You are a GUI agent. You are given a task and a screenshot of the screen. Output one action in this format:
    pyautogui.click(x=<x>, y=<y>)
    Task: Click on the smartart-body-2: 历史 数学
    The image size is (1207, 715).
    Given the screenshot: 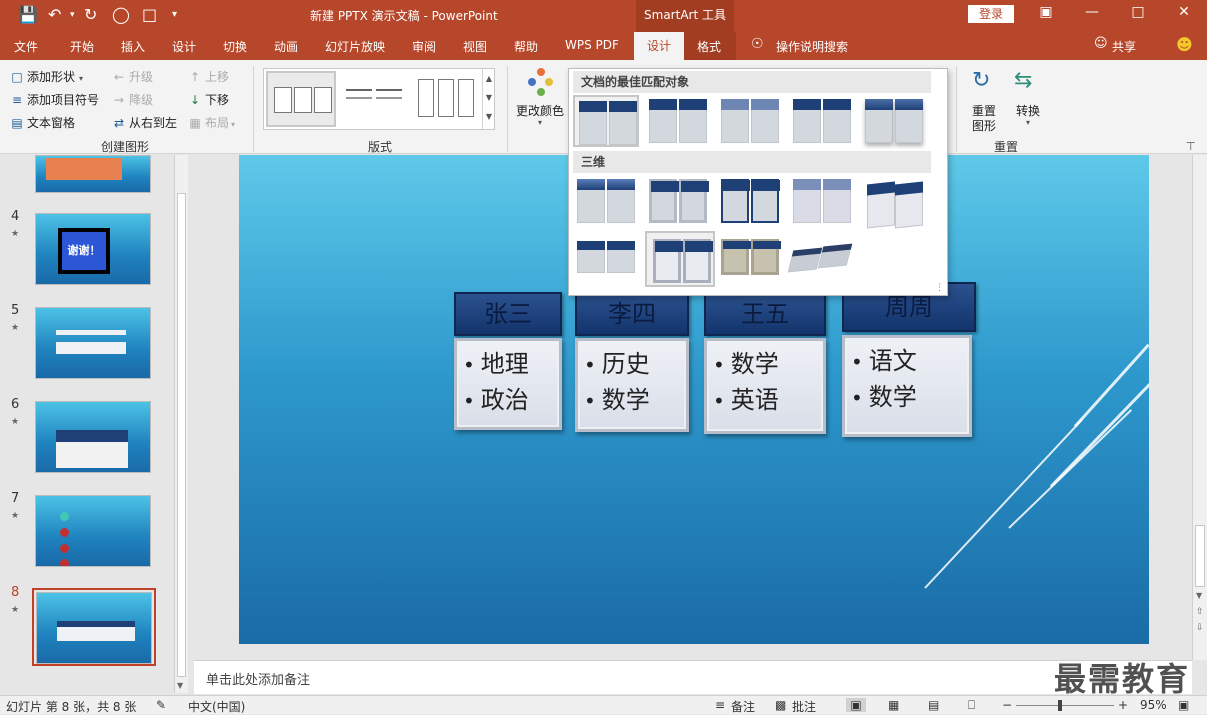 What is the action you would take?
    pyautogui.click(x=632, y=385)
    